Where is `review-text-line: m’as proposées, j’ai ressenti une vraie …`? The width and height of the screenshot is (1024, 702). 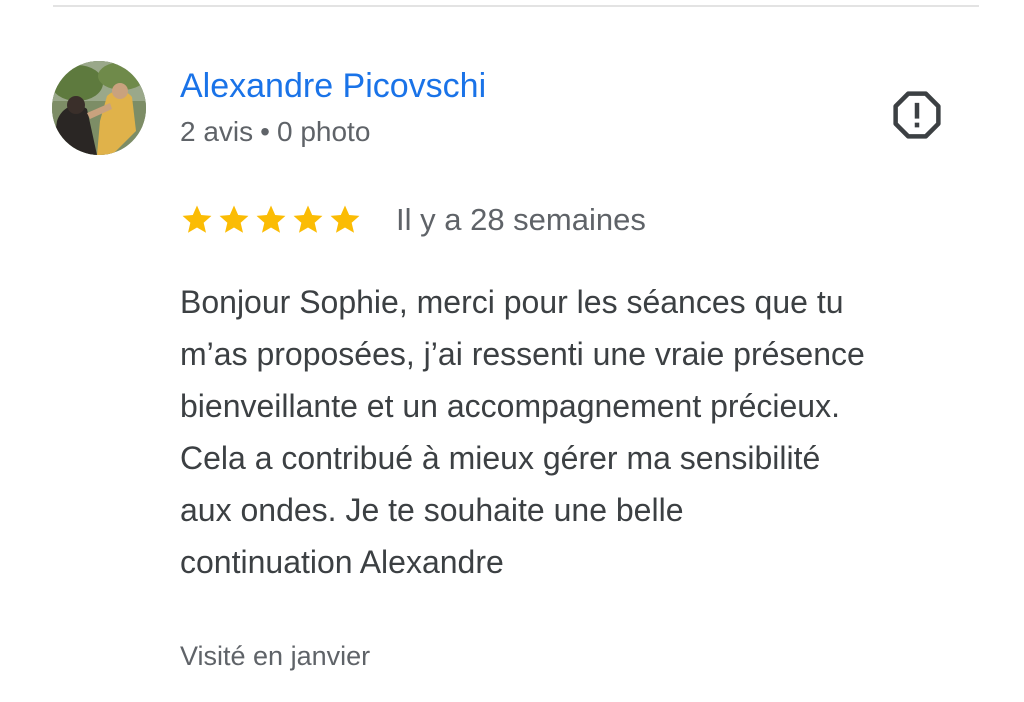 review-text-line: m’as proposées, j’ai ressenti une vraie … is located at coordinates (522, 354).